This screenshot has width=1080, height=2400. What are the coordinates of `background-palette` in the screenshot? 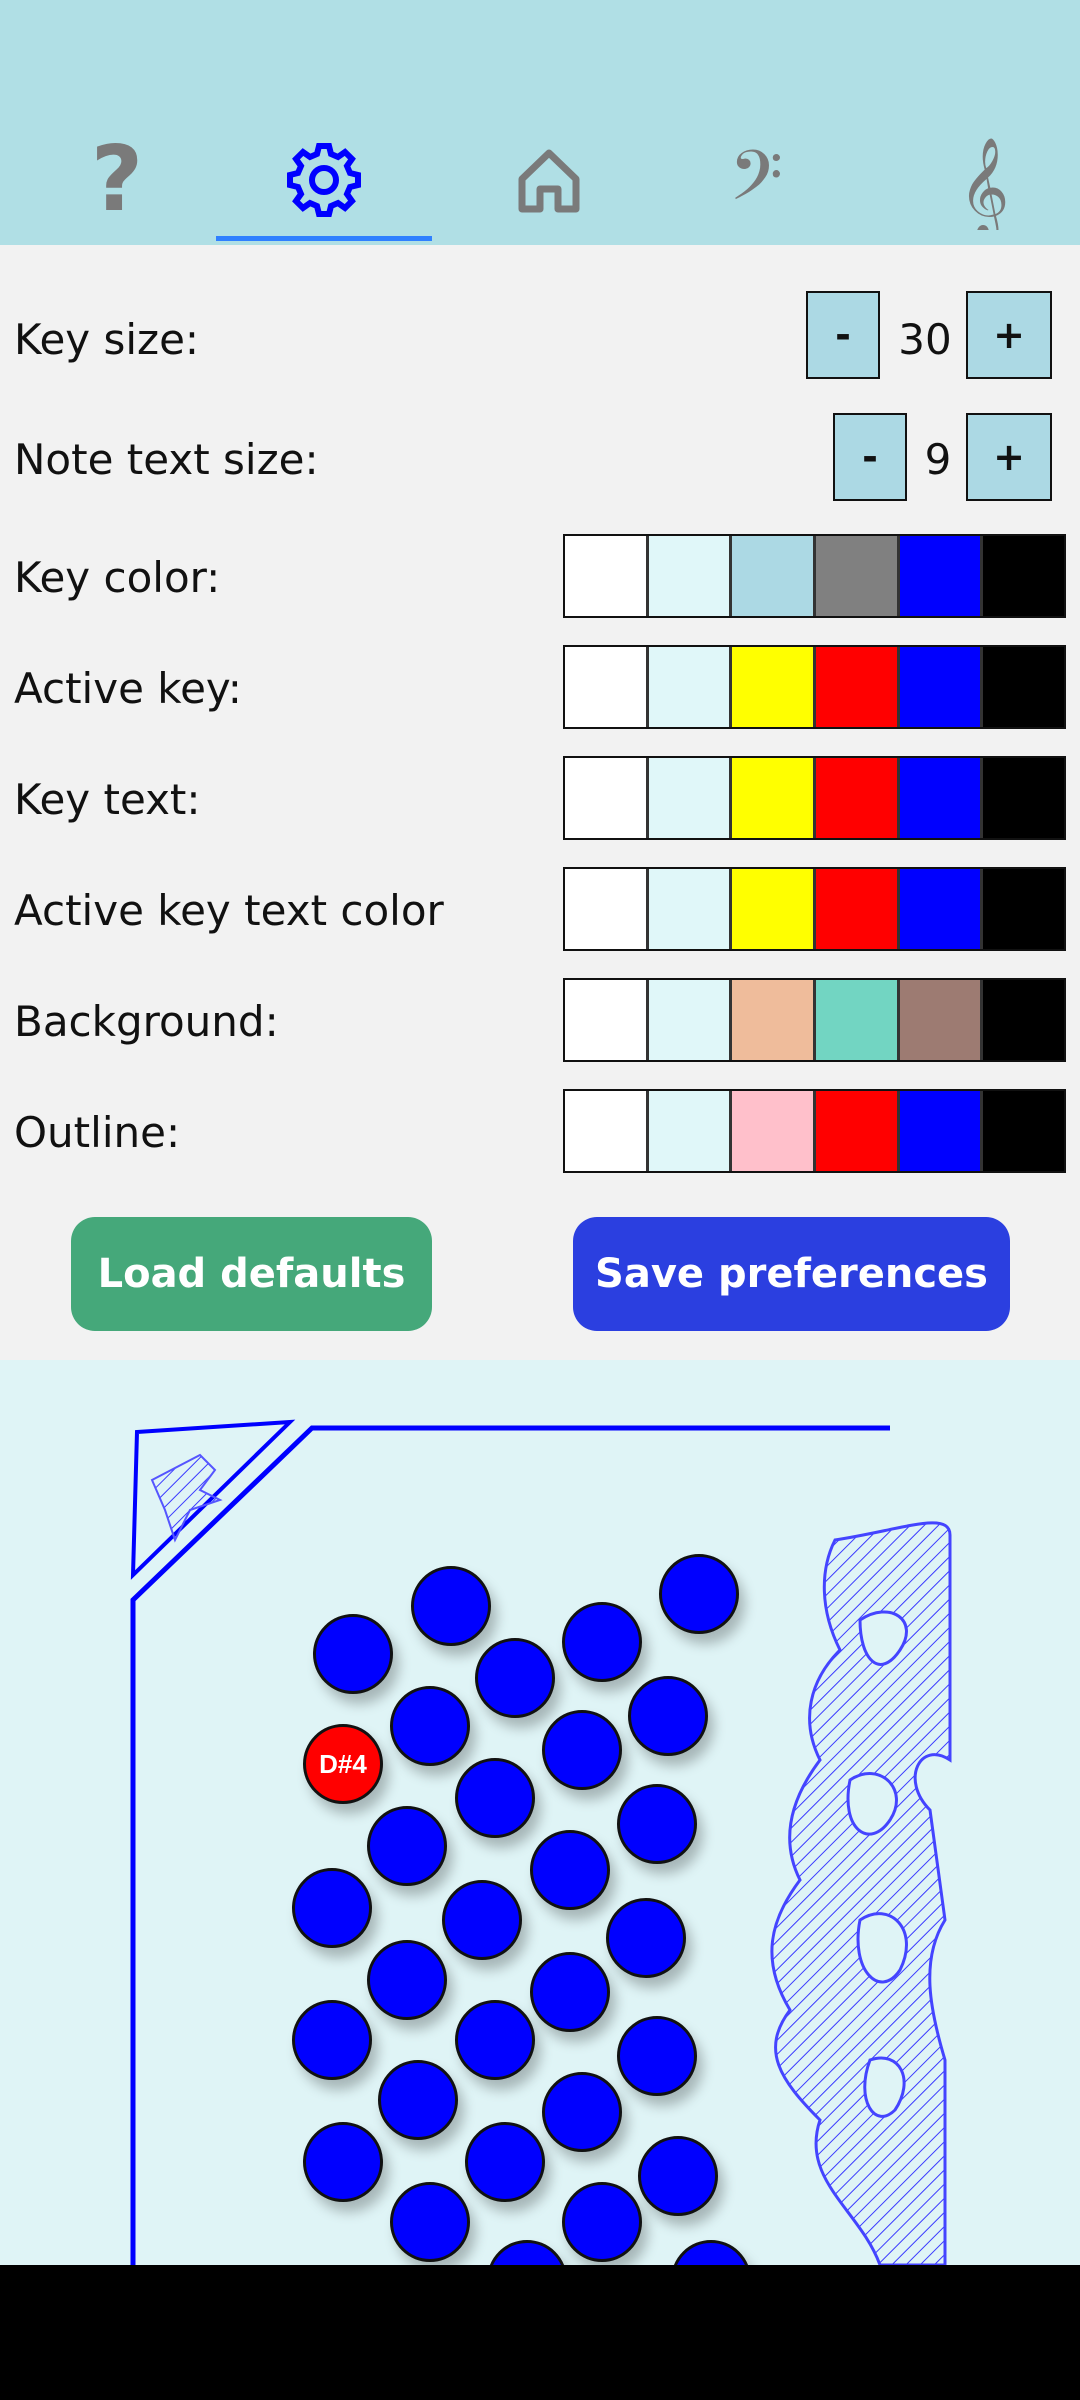 It's located at (814, 1020).